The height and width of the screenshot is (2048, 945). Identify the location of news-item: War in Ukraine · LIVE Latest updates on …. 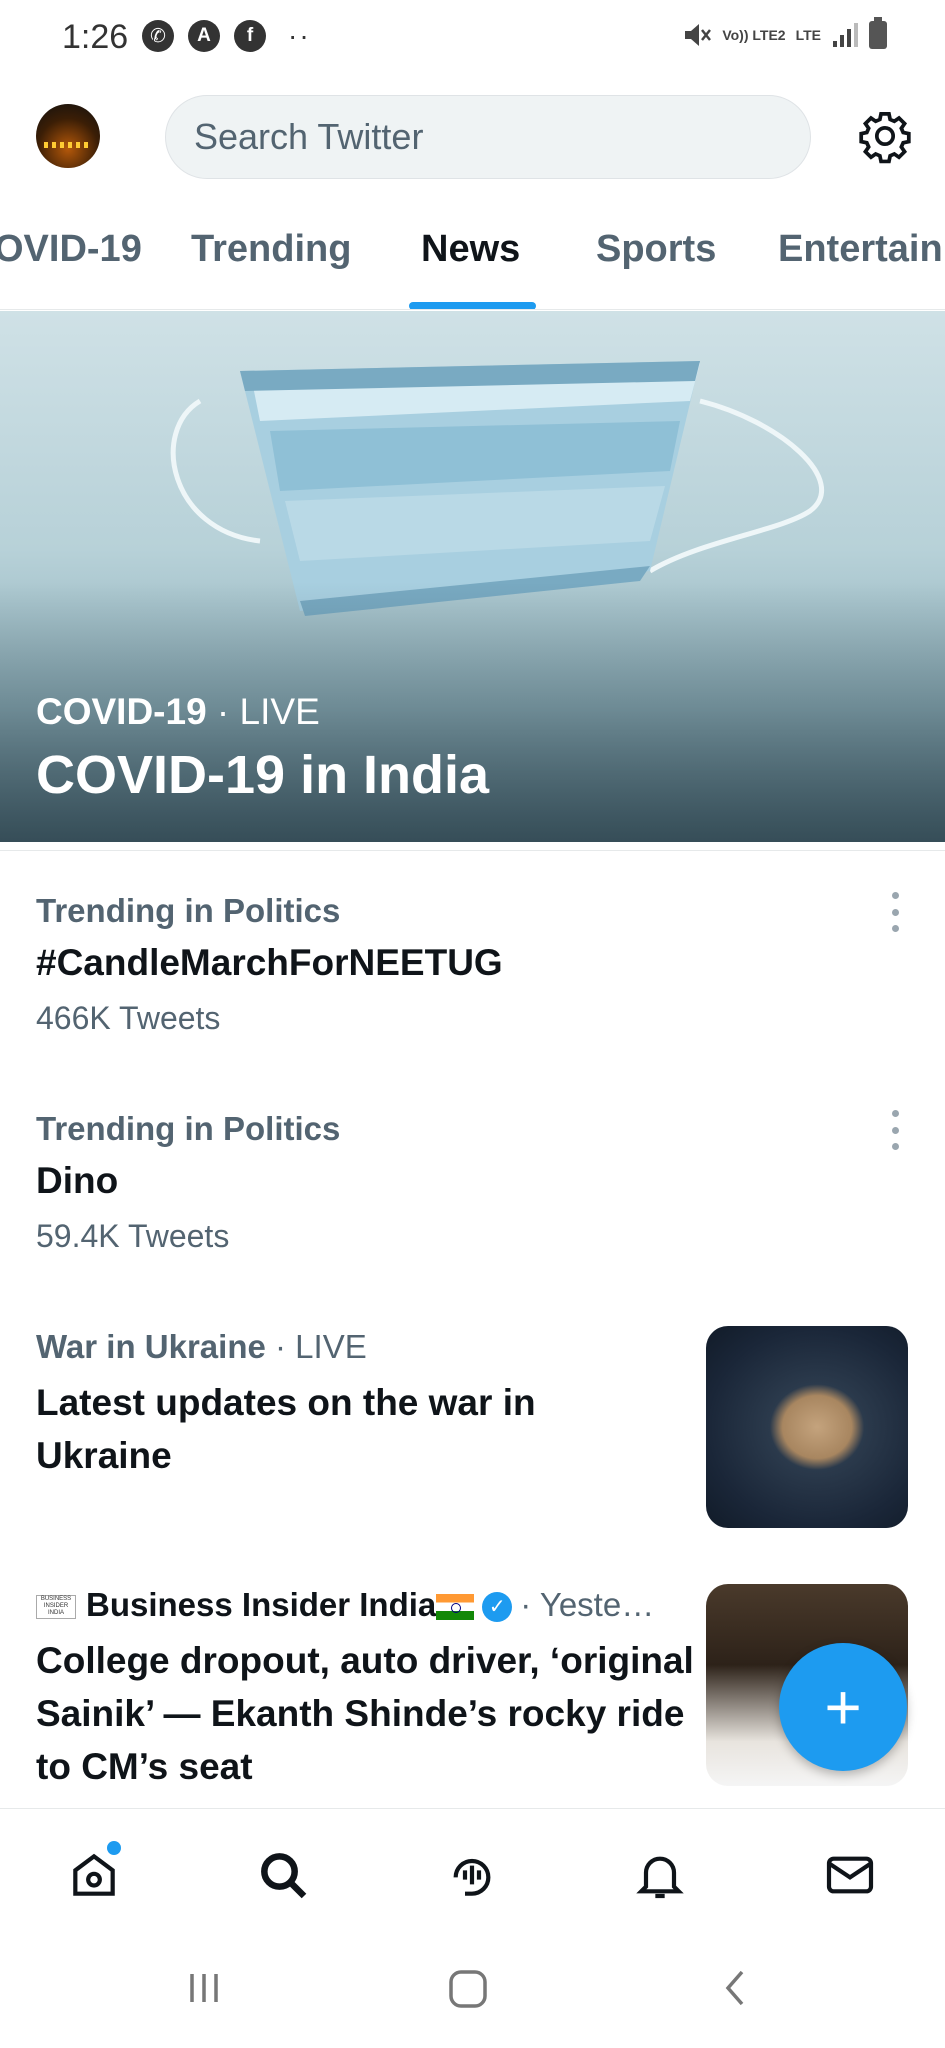
(356, 1405).